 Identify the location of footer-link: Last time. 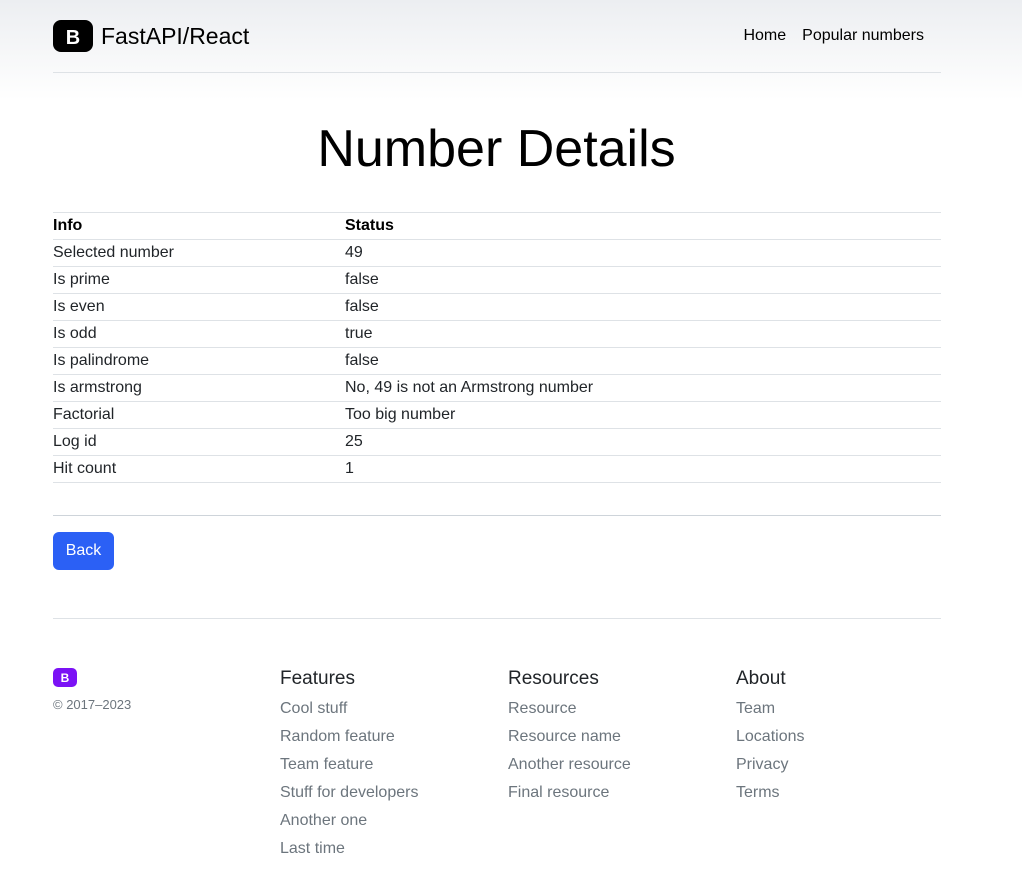
(312, 848).